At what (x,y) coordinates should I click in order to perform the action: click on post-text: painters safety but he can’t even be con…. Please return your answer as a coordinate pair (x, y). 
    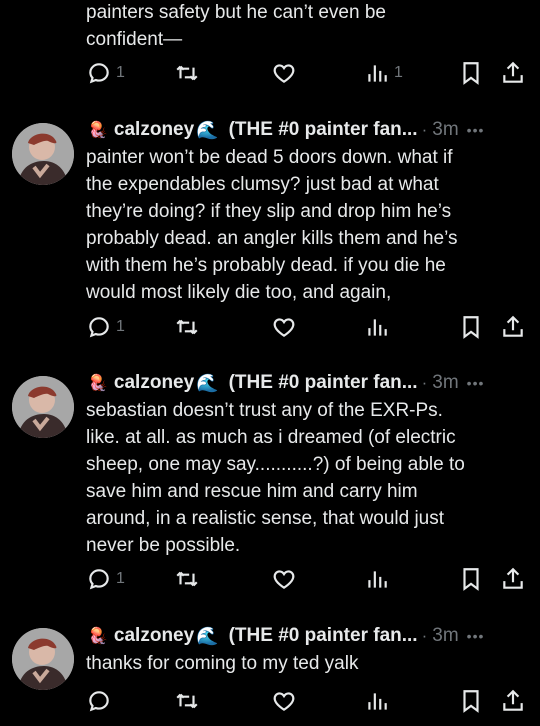
    Looking at the image, I should click on (236, 26).